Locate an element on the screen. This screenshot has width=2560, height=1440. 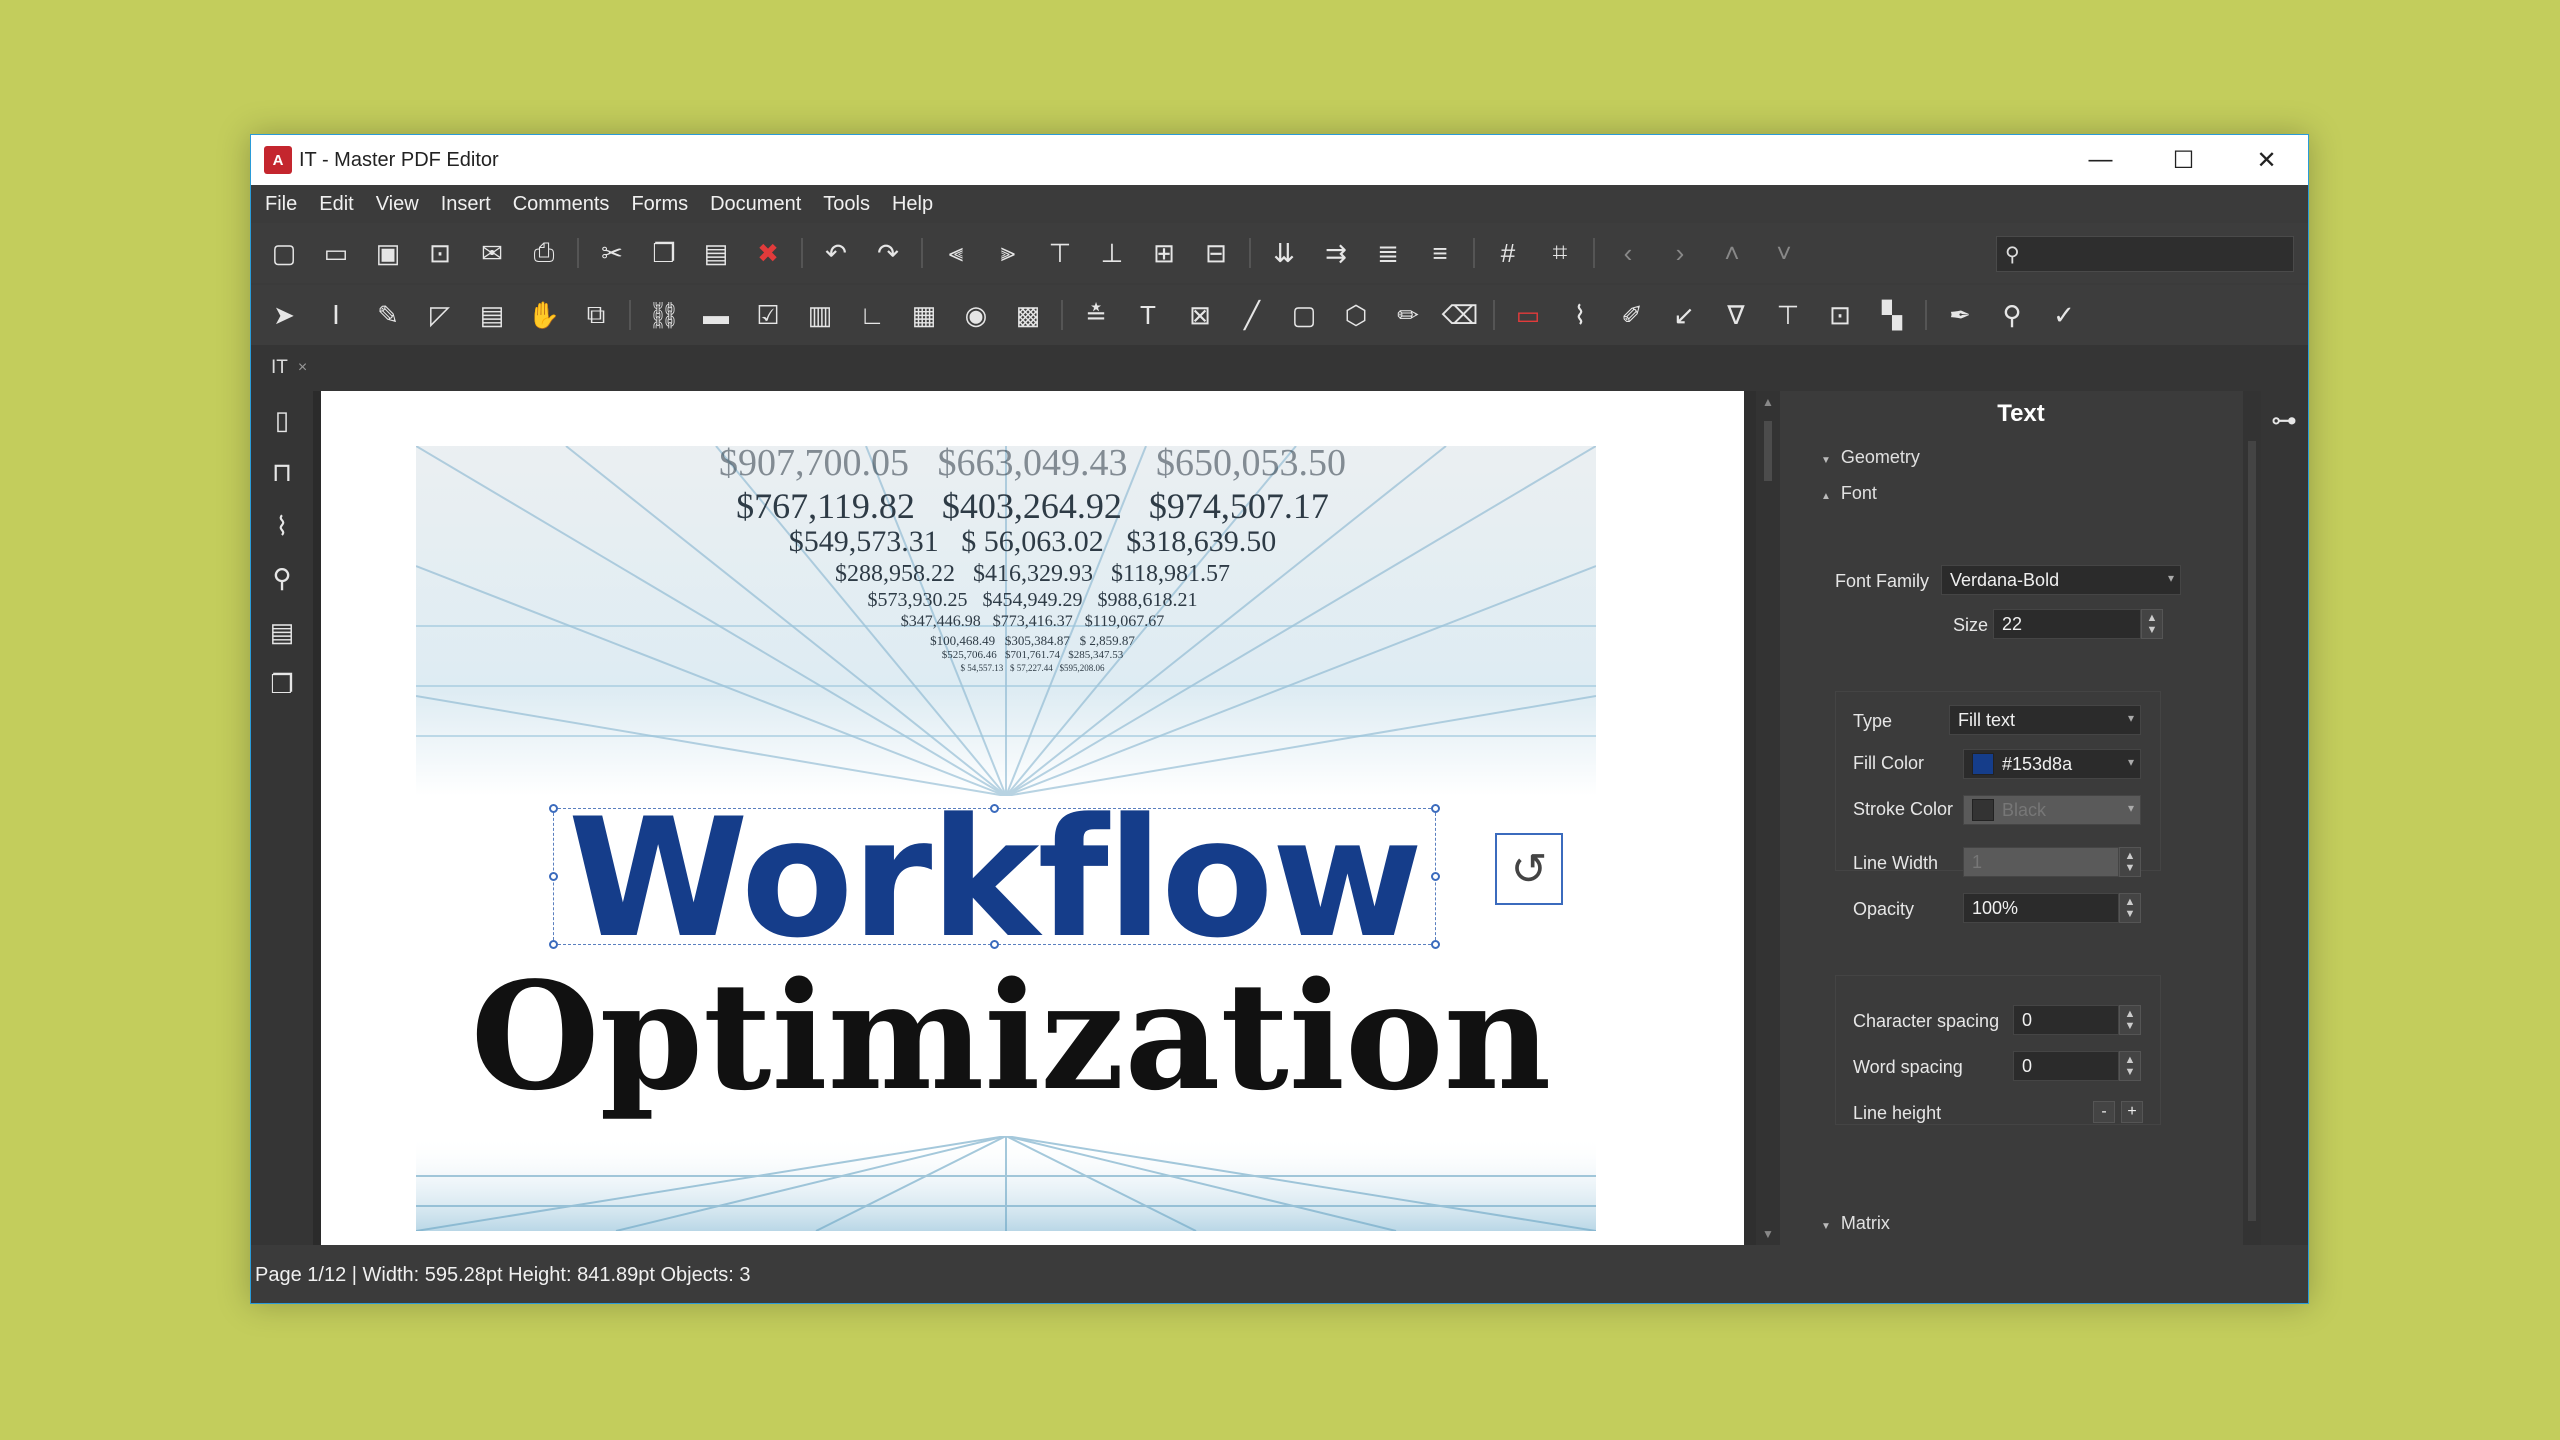
size-stepper: ▲ ▼ is located at coordinates (2152, 624).